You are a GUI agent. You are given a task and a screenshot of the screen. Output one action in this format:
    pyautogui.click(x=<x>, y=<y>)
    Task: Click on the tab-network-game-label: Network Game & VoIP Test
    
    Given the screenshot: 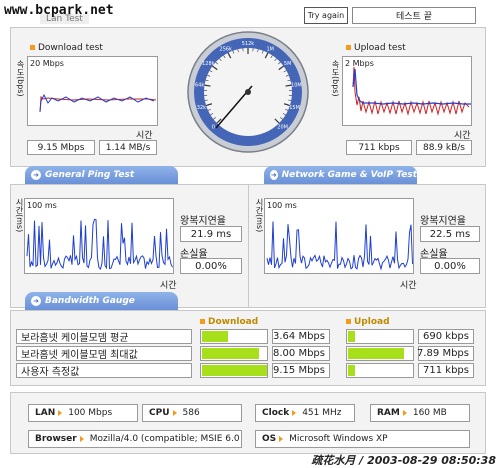 What is the action you would take?
    pyautogui.click(x=349, y=175)
    